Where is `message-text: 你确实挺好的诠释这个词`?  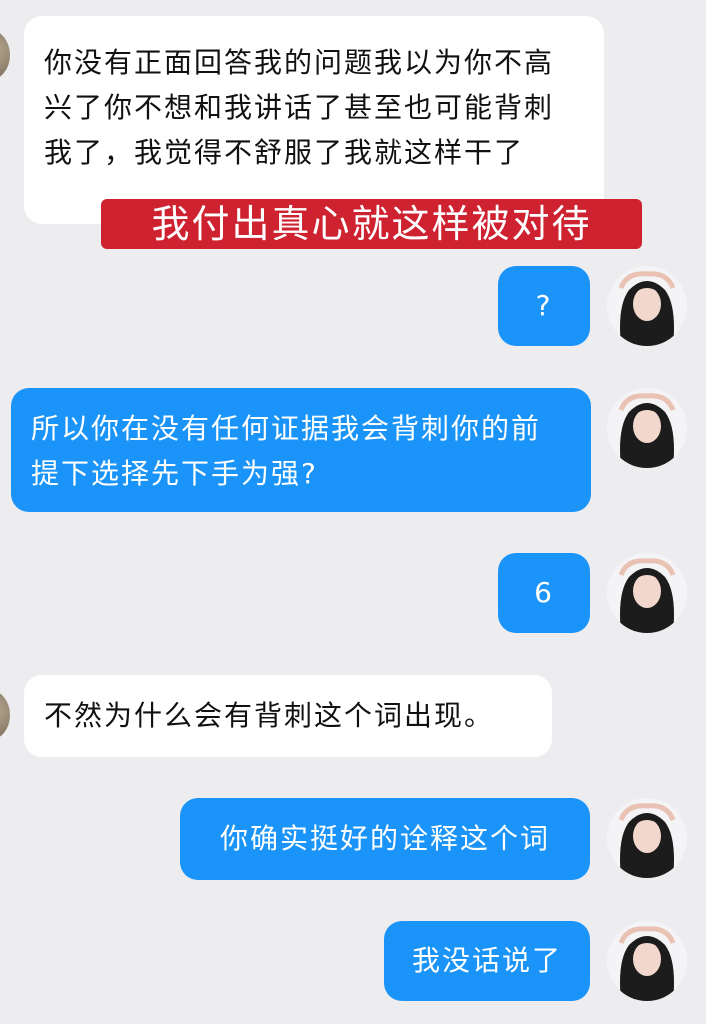 message-text: 你确实挺好的诠释这个词 is located at coordinates (384, 838).